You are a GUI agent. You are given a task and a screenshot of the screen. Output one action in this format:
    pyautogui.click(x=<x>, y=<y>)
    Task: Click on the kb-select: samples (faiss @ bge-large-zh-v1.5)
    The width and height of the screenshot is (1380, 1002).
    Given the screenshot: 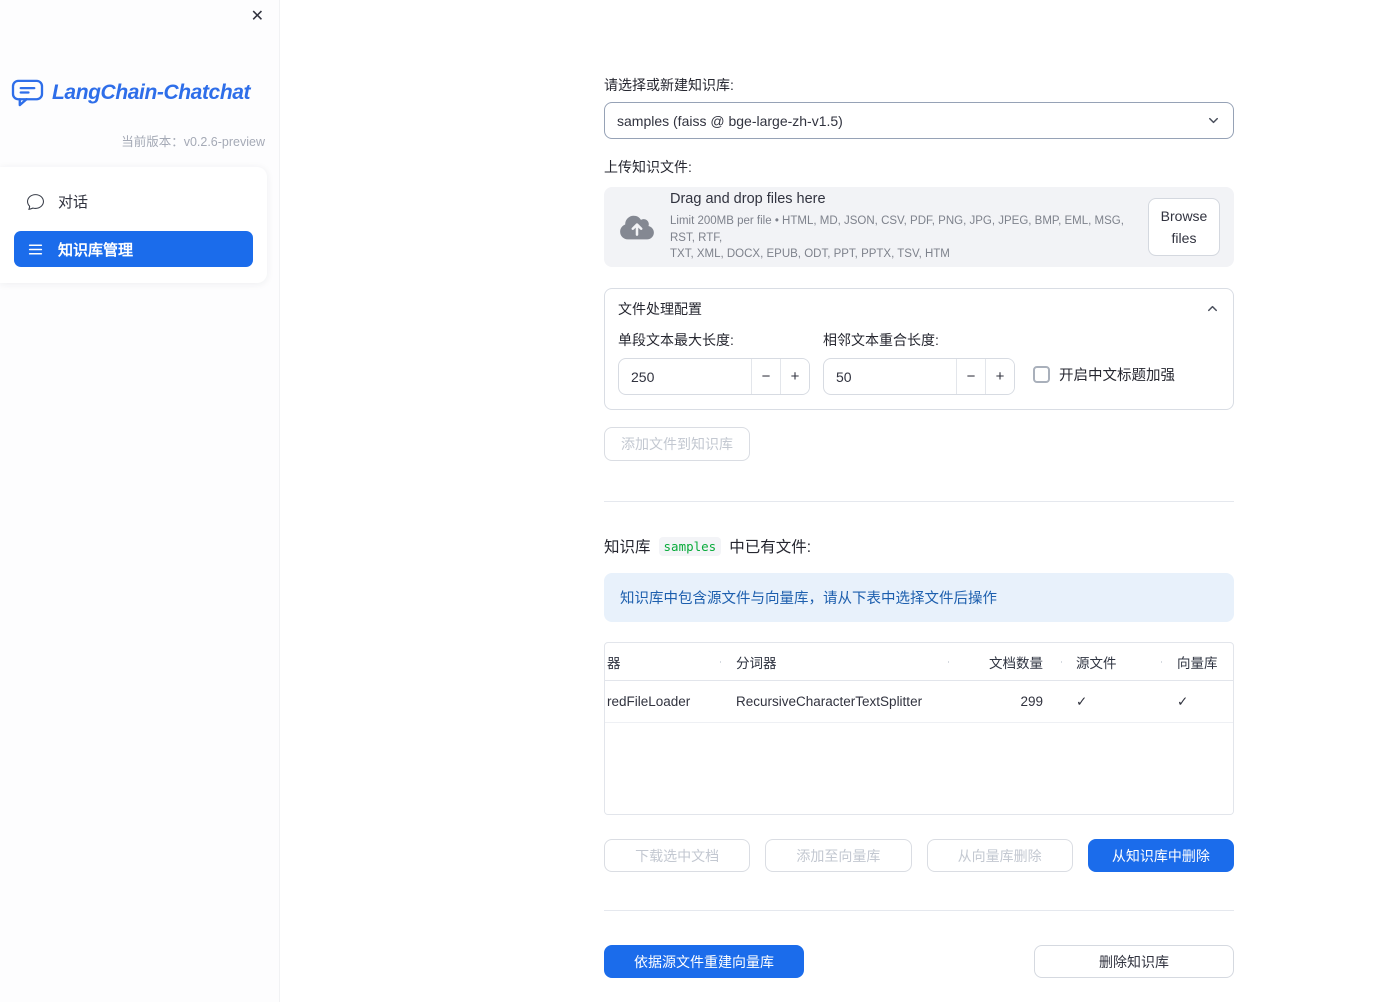 What is the action you would take?
    pyautogui.click(x=919, y=120)
    